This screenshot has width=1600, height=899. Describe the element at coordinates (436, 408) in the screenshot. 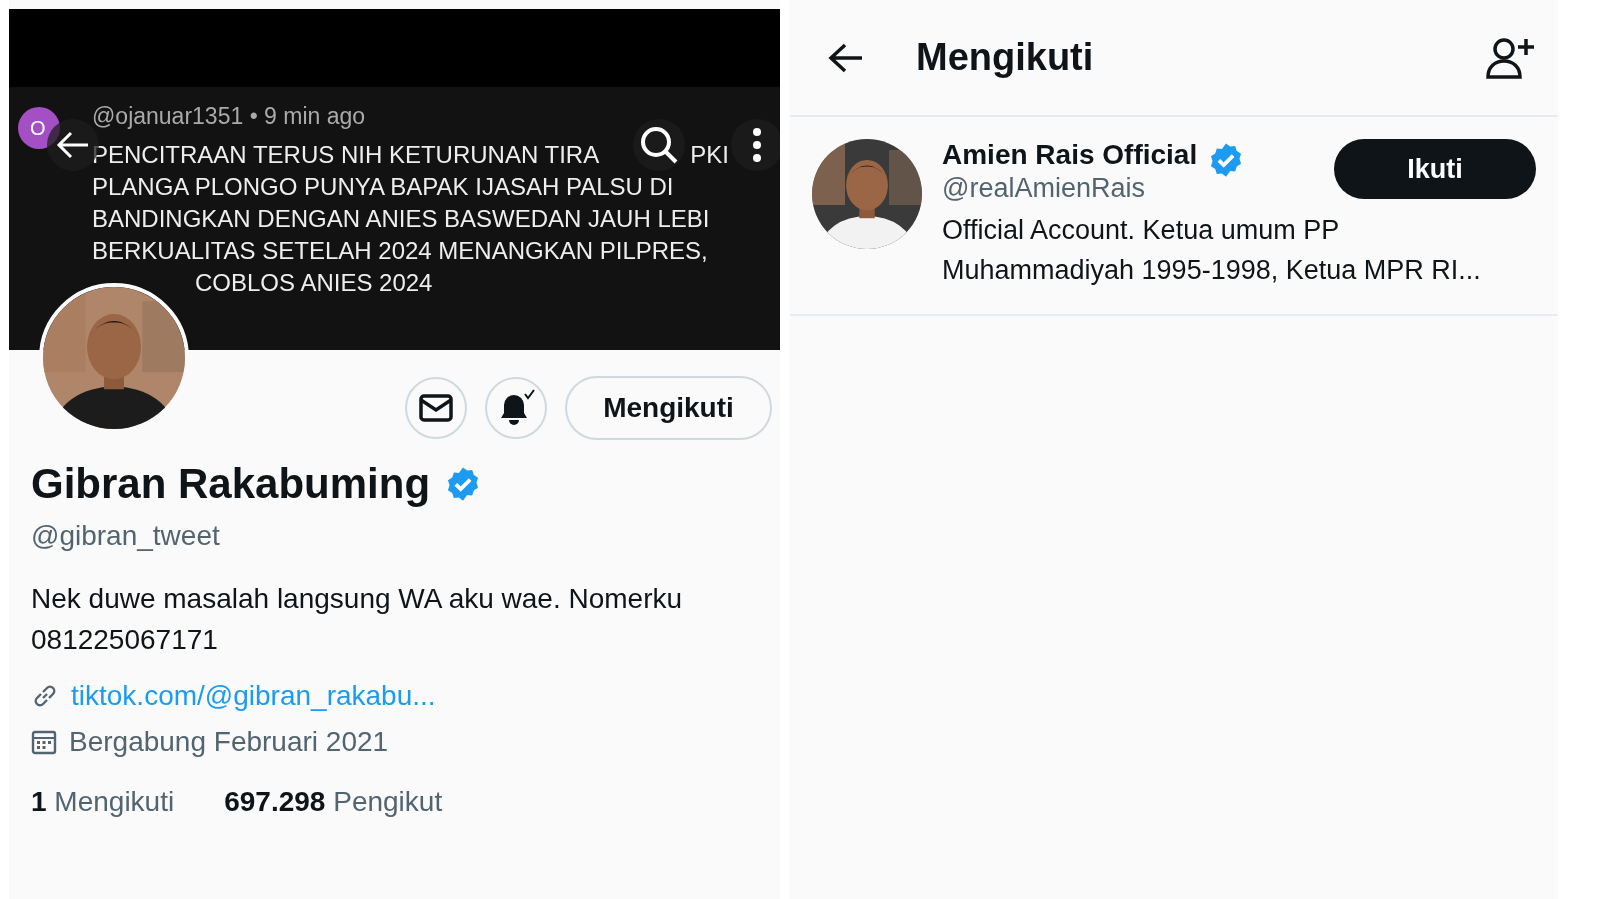

I see `envelope-icon` at that location.